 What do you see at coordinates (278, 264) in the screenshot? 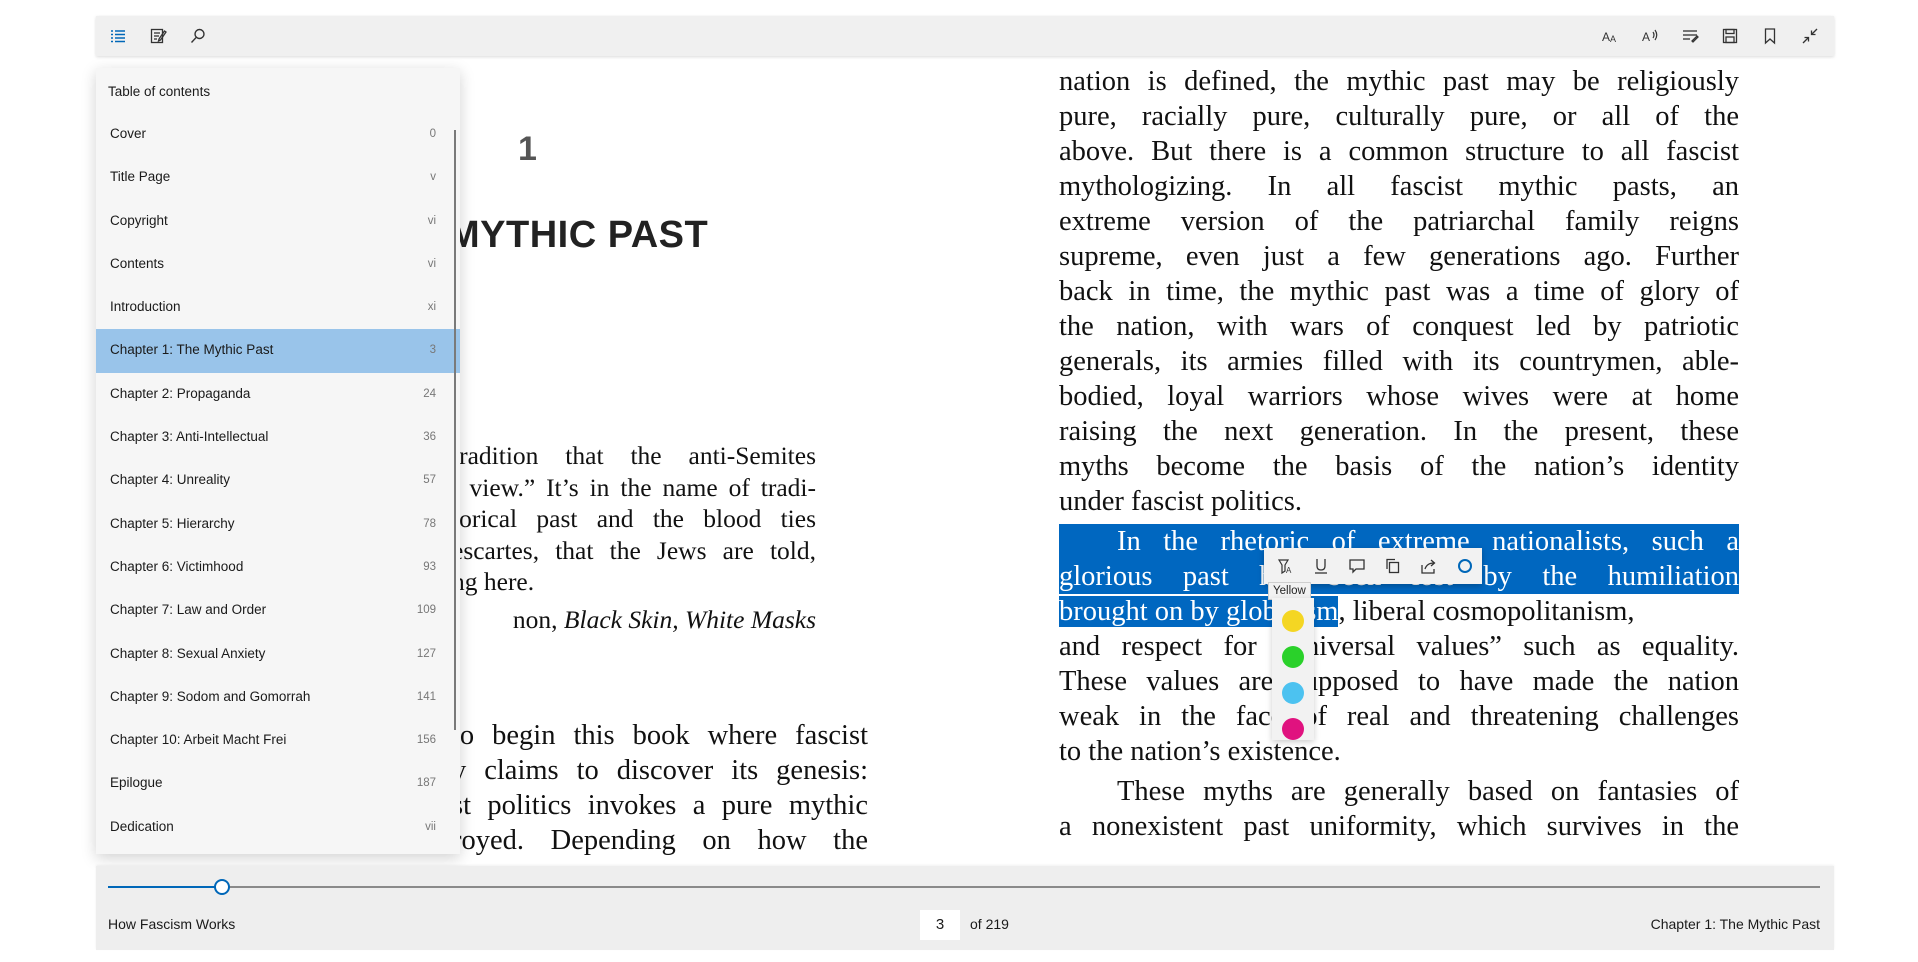
I see `toc-item: Contents vi` at bounding box center [278, 264].